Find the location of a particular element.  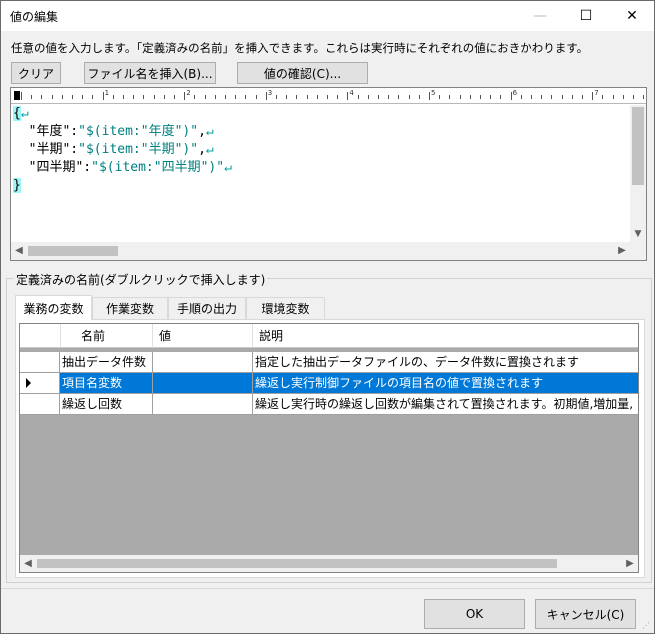

cell-name: 繰返し回数 is located at coordinates (106, 404).